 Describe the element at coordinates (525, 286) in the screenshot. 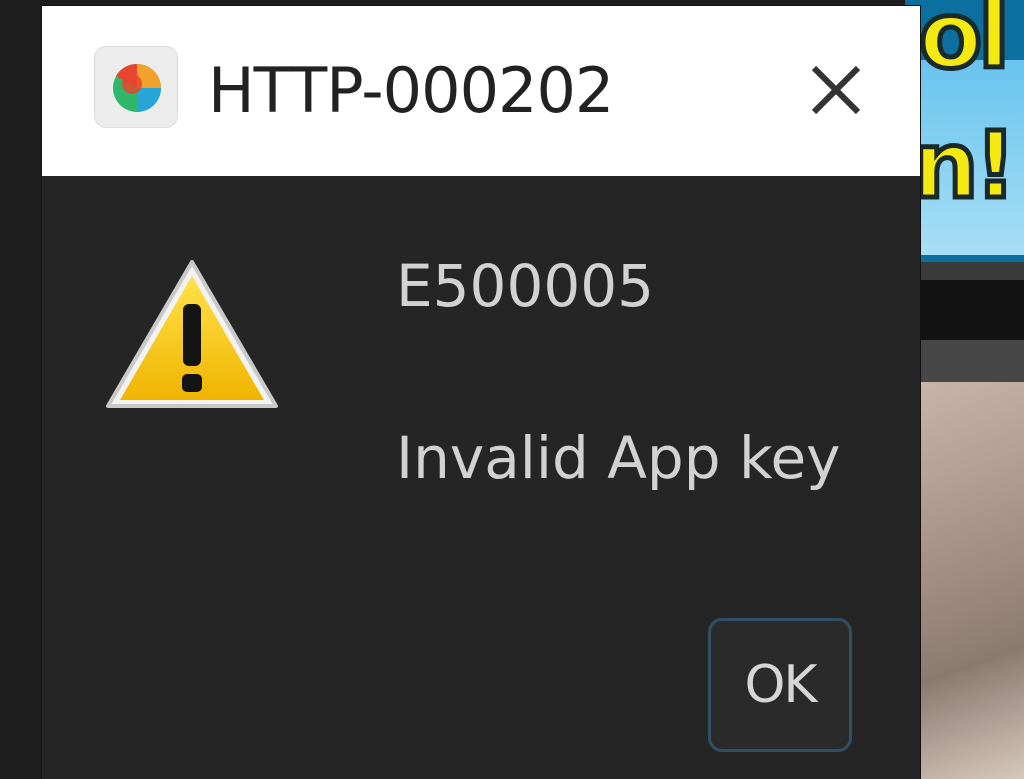

I see `error-code: E500005` at that location.